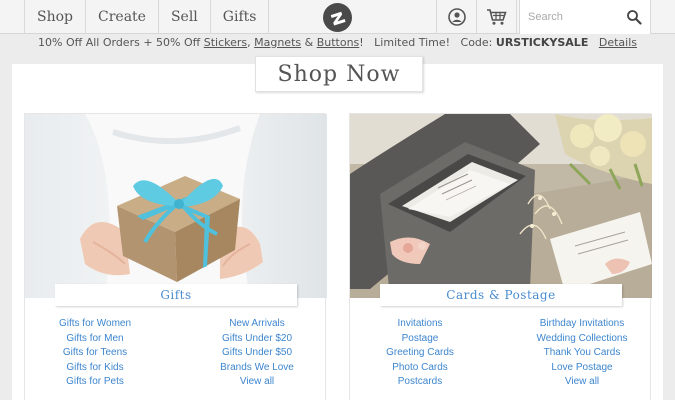 The height and width of the screenshot is (400, 675). I want to click on search-box, so click(585, 17).